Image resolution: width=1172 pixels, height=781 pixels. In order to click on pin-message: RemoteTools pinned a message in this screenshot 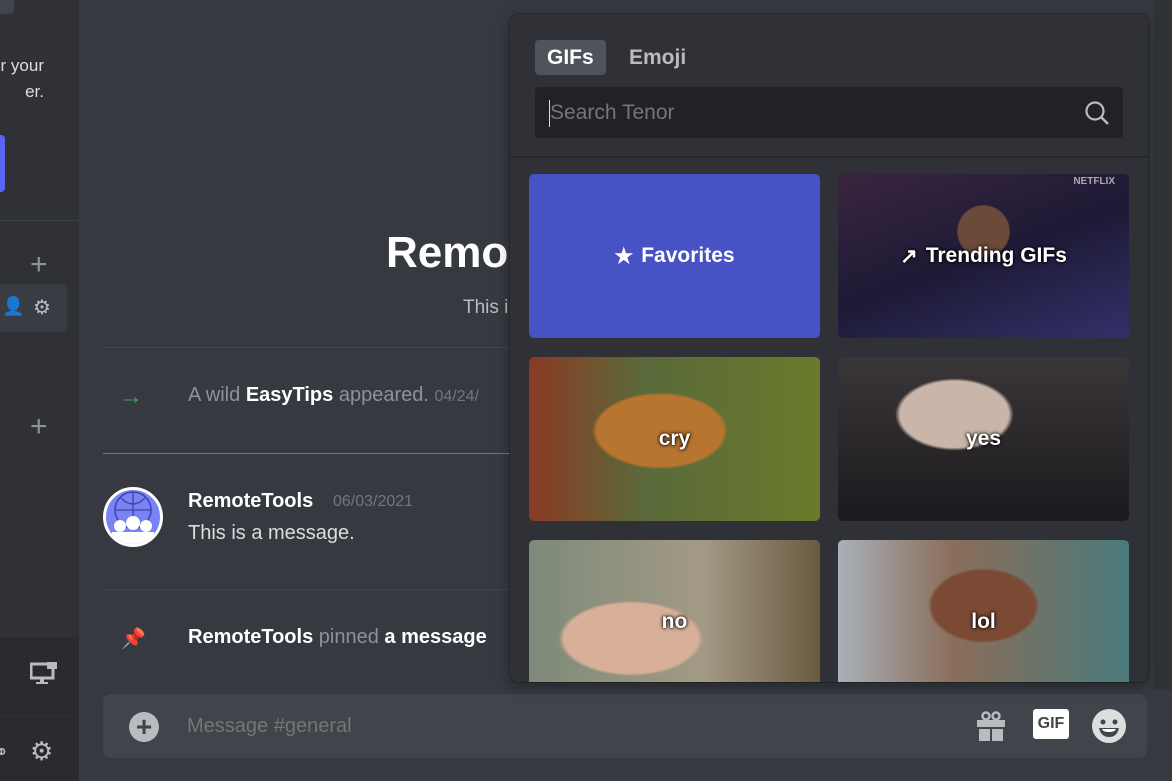, I will do `click(337, 637)`.